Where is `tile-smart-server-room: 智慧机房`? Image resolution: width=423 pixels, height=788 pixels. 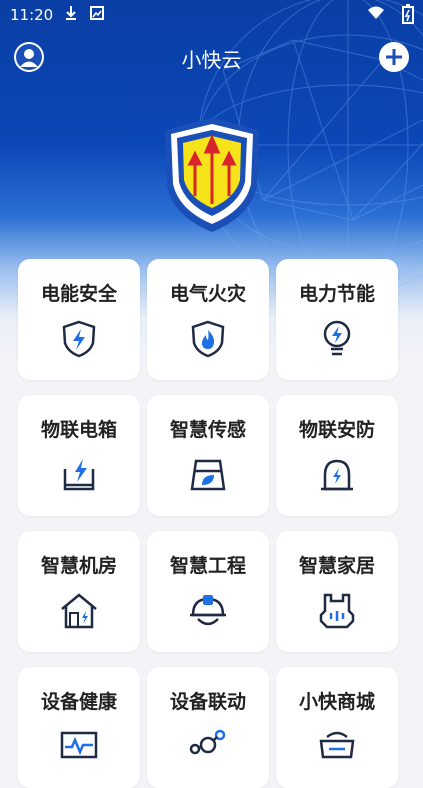 tile-smart-server-room: 智慧机房 is located at coordinates (79, 591).